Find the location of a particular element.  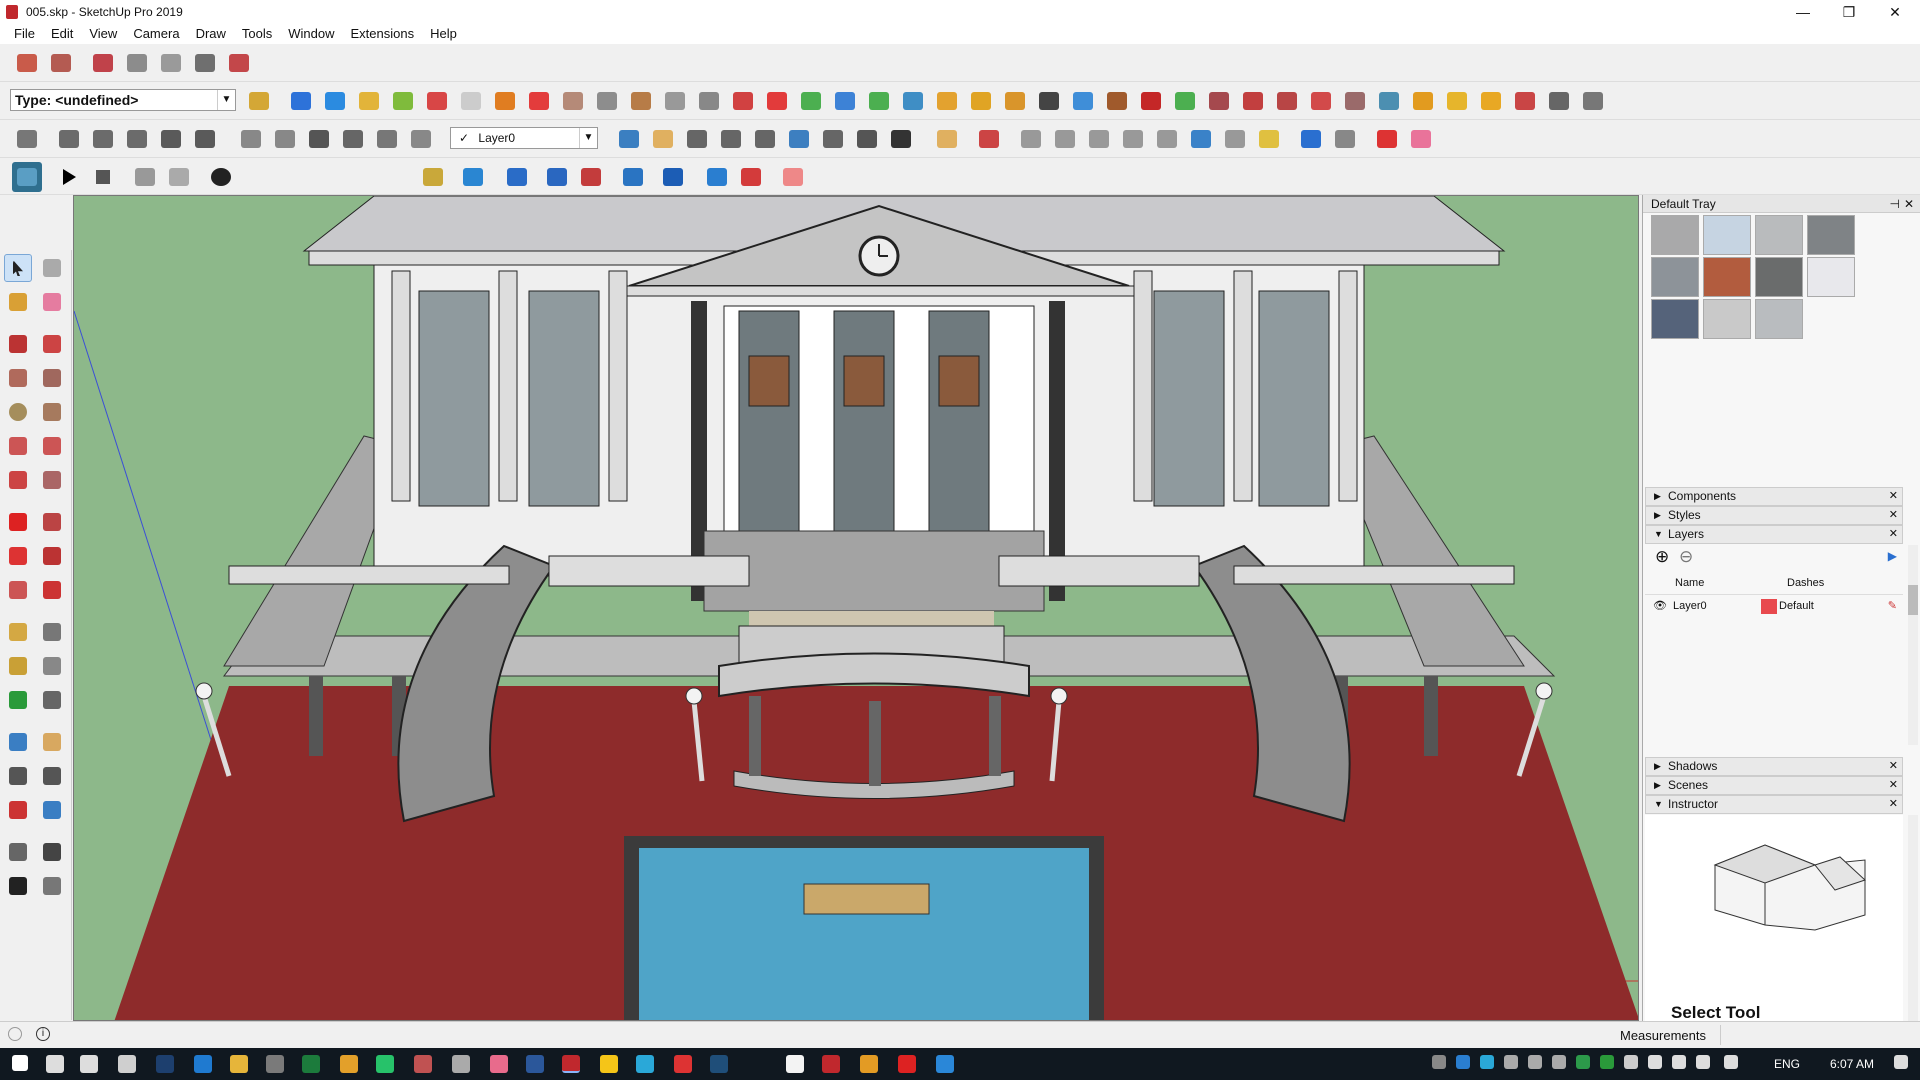

instructor-panel-header: ▼ Instructor ✕ is located at coordinates (1774, 804).